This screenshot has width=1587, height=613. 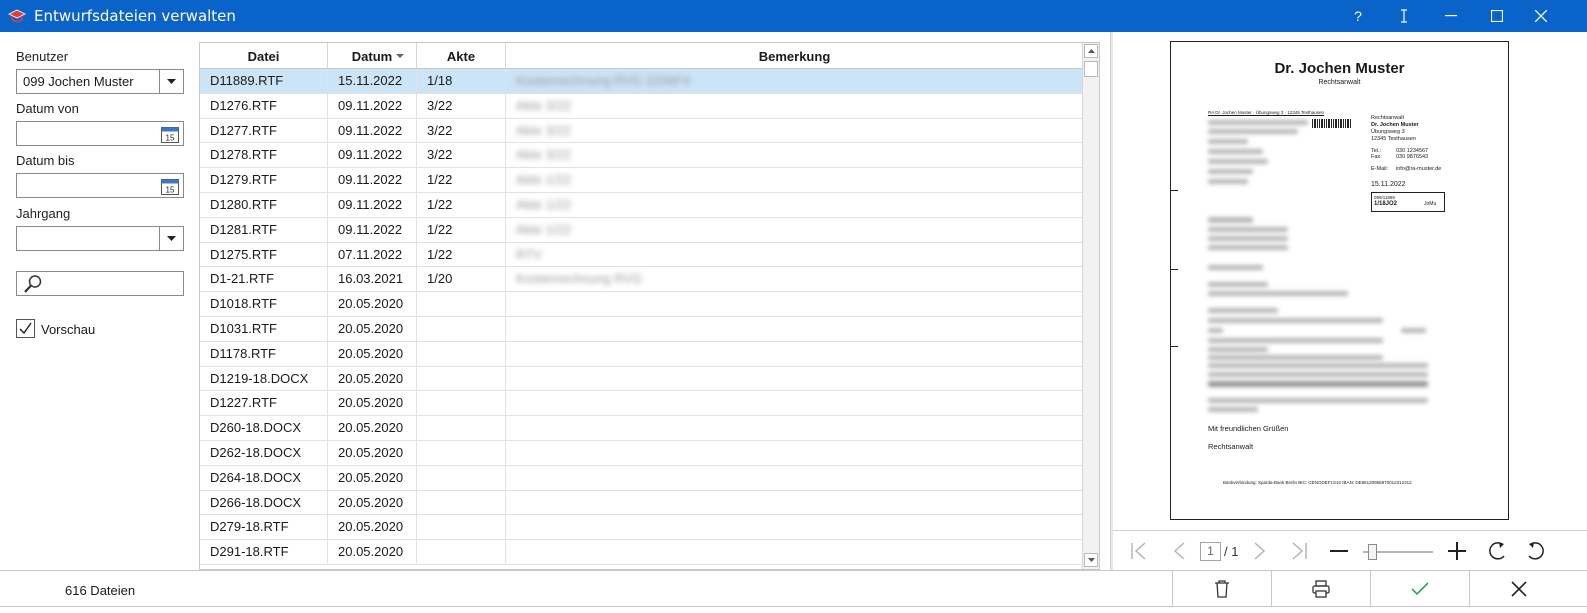 I want to click on table-row: D1278.RTF 09.11.2022 3/22 Akte 3/22, so click(x=641, y=156).